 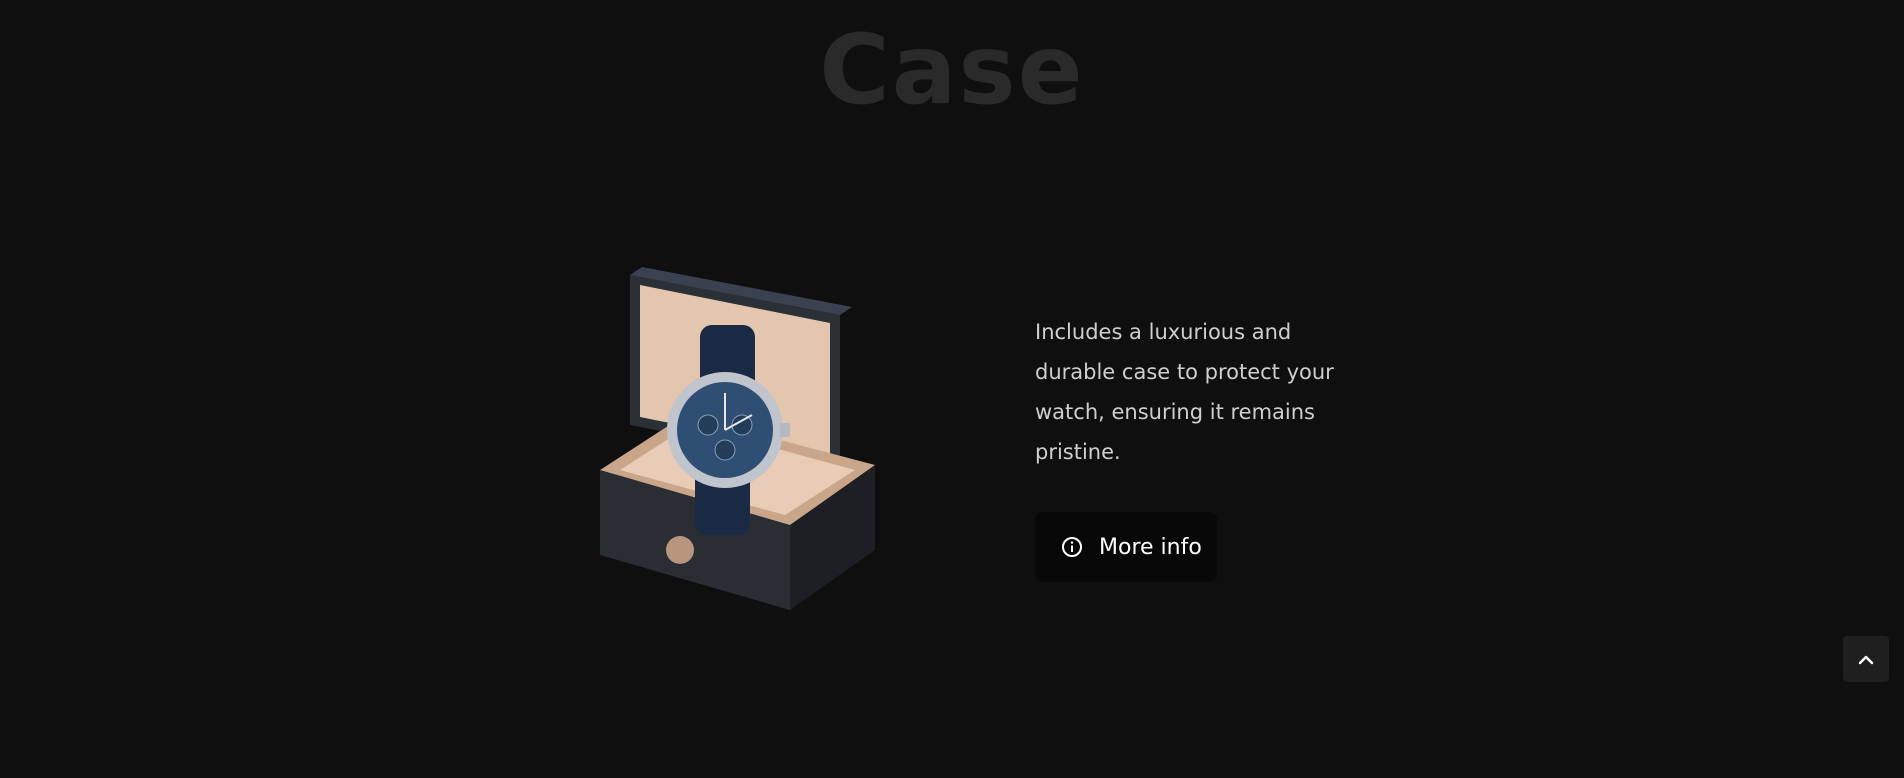 What do you see at coordinates (737, 438) in the screenshot?
I see `watch-case-image` at bounding box center [737, 438].